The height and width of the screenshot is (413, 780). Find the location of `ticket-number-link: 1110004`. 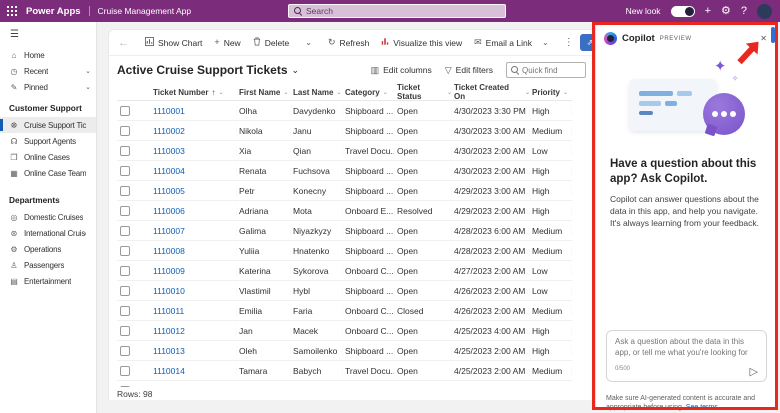

ticket-number-link: 1110004 is located at coordinates (194, 171).